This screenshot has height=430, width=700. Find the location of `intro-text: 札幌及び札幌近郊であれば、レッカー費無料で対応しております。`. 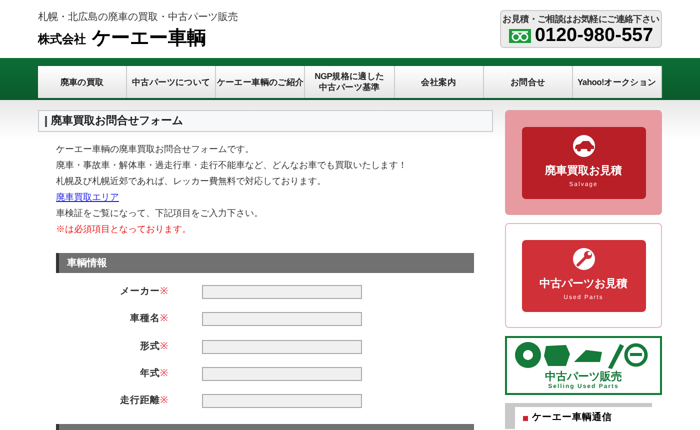

intro-text: 札幌及び札幌近郊であれば、レッカー費無料で対応しております。 is located at coordinates (191, 181).